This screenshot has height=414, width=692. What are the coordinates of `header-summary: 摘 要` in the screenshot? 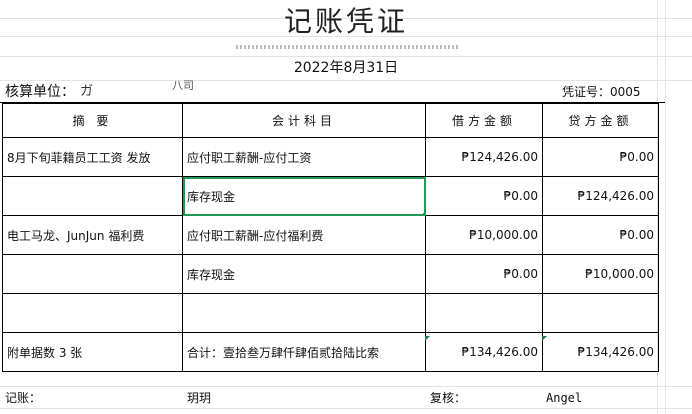 It's located at (92, 120).